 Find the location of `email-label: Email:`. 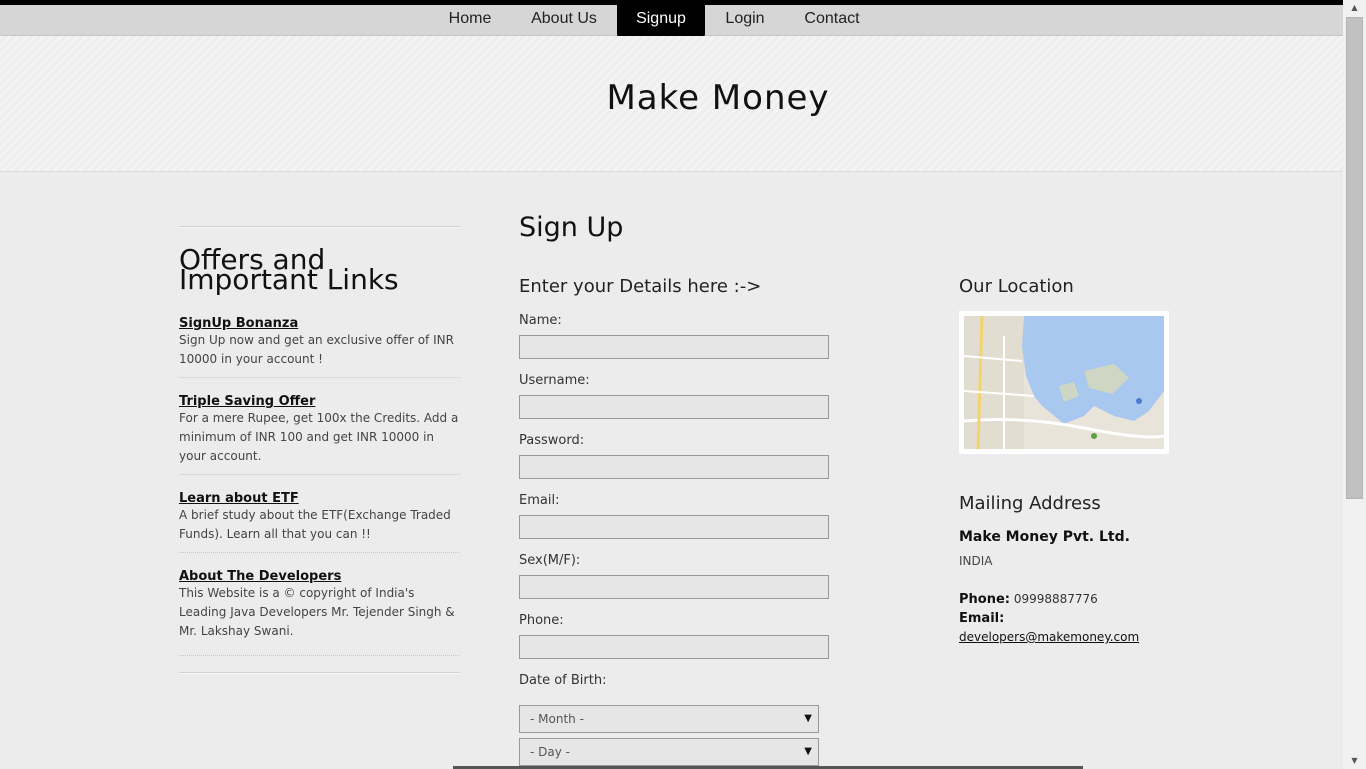

email-label: Email: is located at coordinates (539, 500).